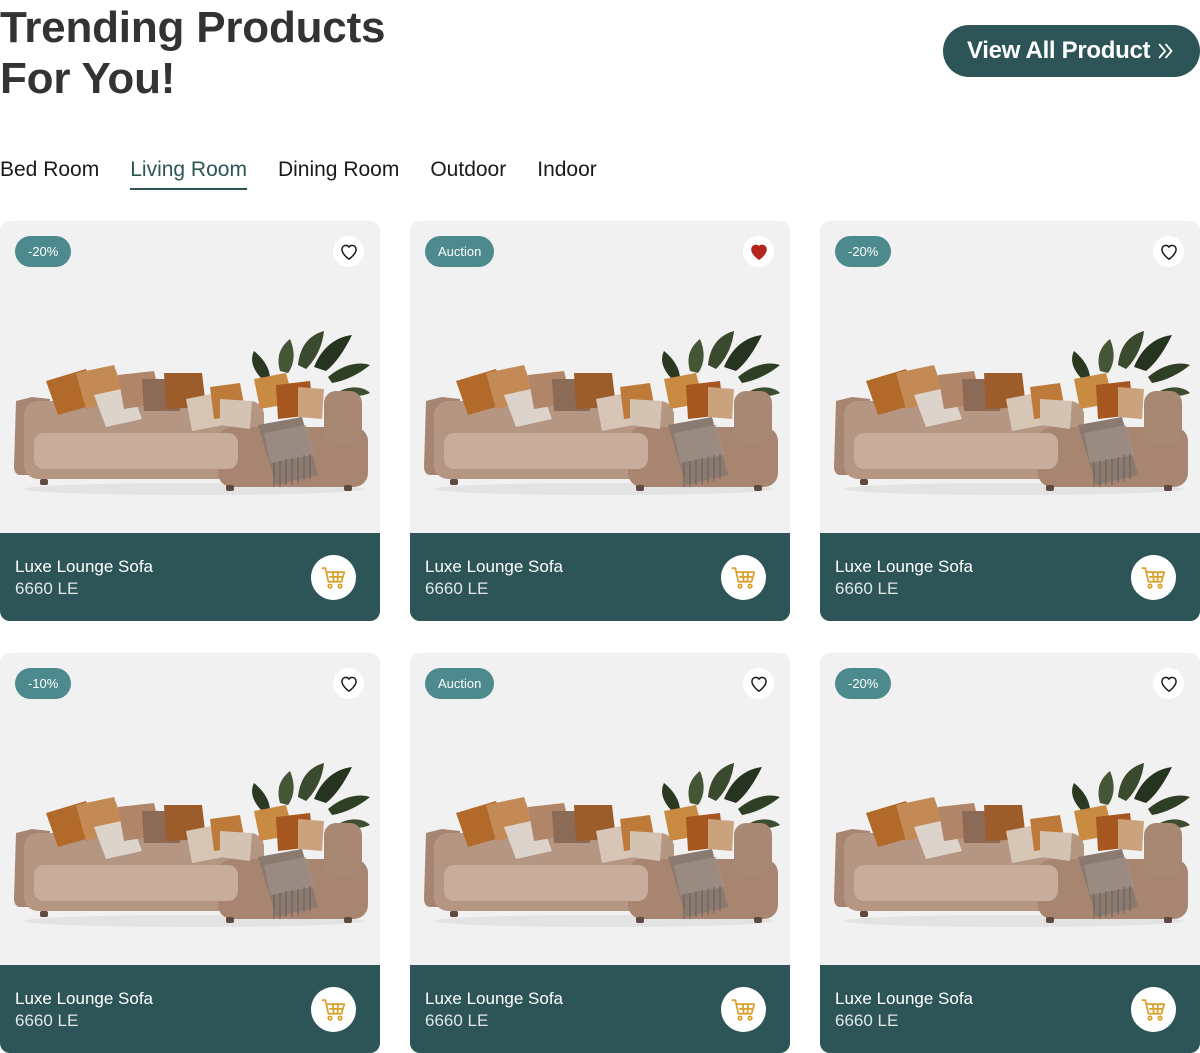 The image size is (1200, 1053). What do you see at coordinates (1059, 50) in the screenshot?
I see `view-all-product-label: View All Product` at bounding box center [1059, 50].